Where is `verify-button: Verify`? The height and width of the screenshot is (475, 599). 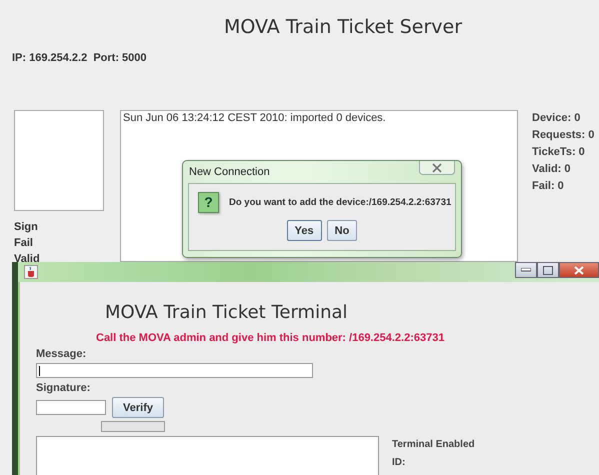 verify-button: Verify is located at coordinates (138, 407).